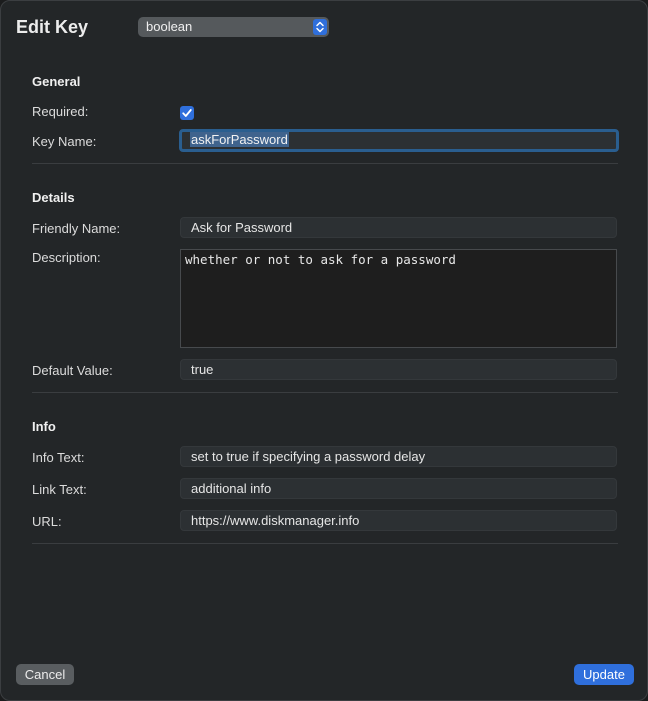 The image size is (648, 701). What do you see at coordinates (398, 369) in the screenshot?
I see `default-value-field: true` at bounding box center [398, 369].